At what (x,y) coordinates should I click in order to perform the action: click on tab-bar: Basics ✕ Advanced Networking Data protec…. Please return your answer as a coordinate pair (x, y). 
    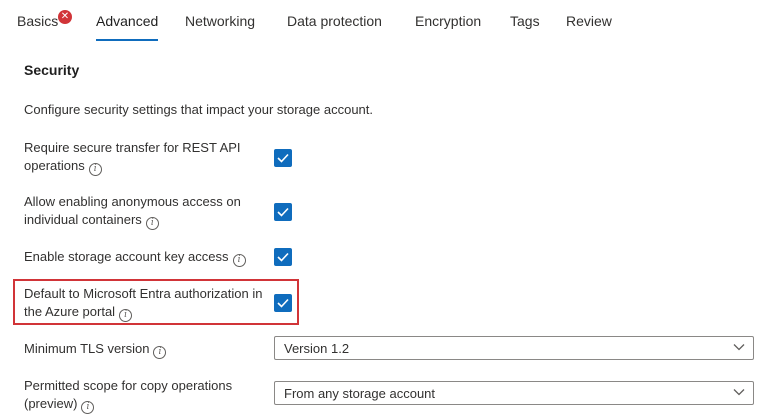
    Looking at the image, I should click on (381, 22).